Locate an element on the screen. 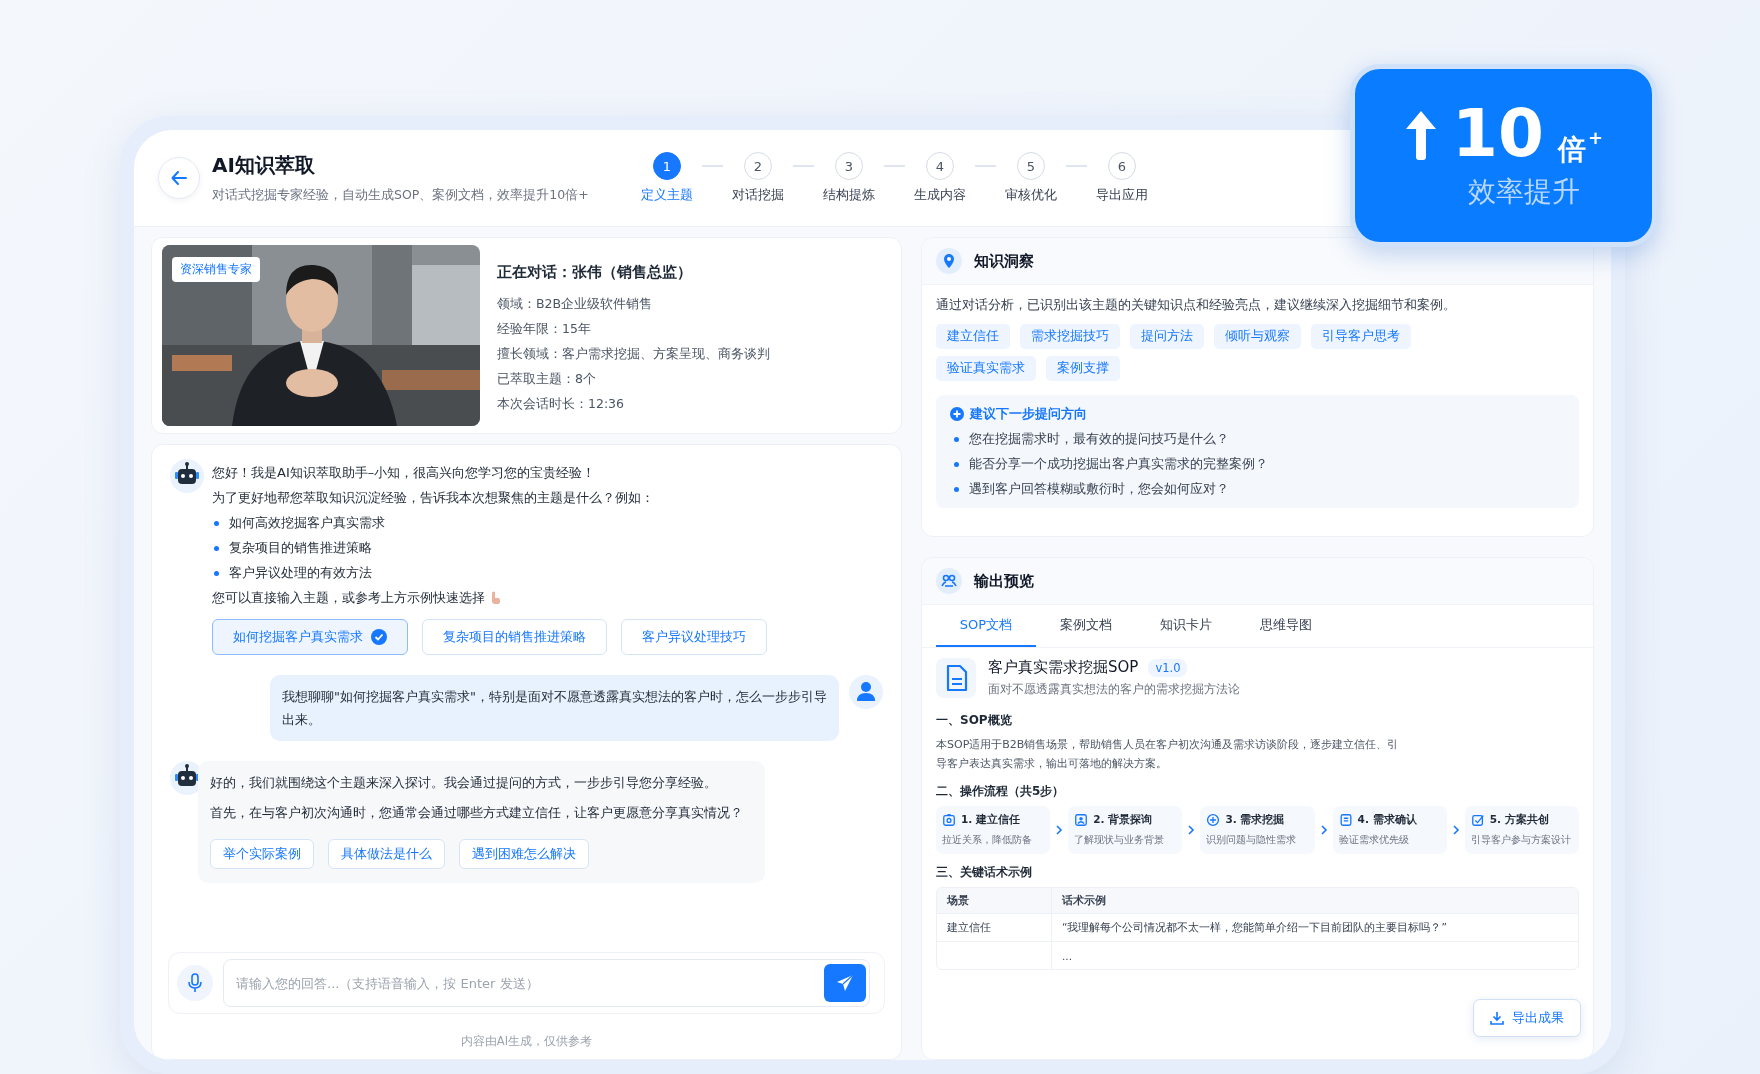 Image resolution: width=1760 pixels, height=1074 pixels. badge-caption: 效率提升 is located at coordinates (1523, 191).